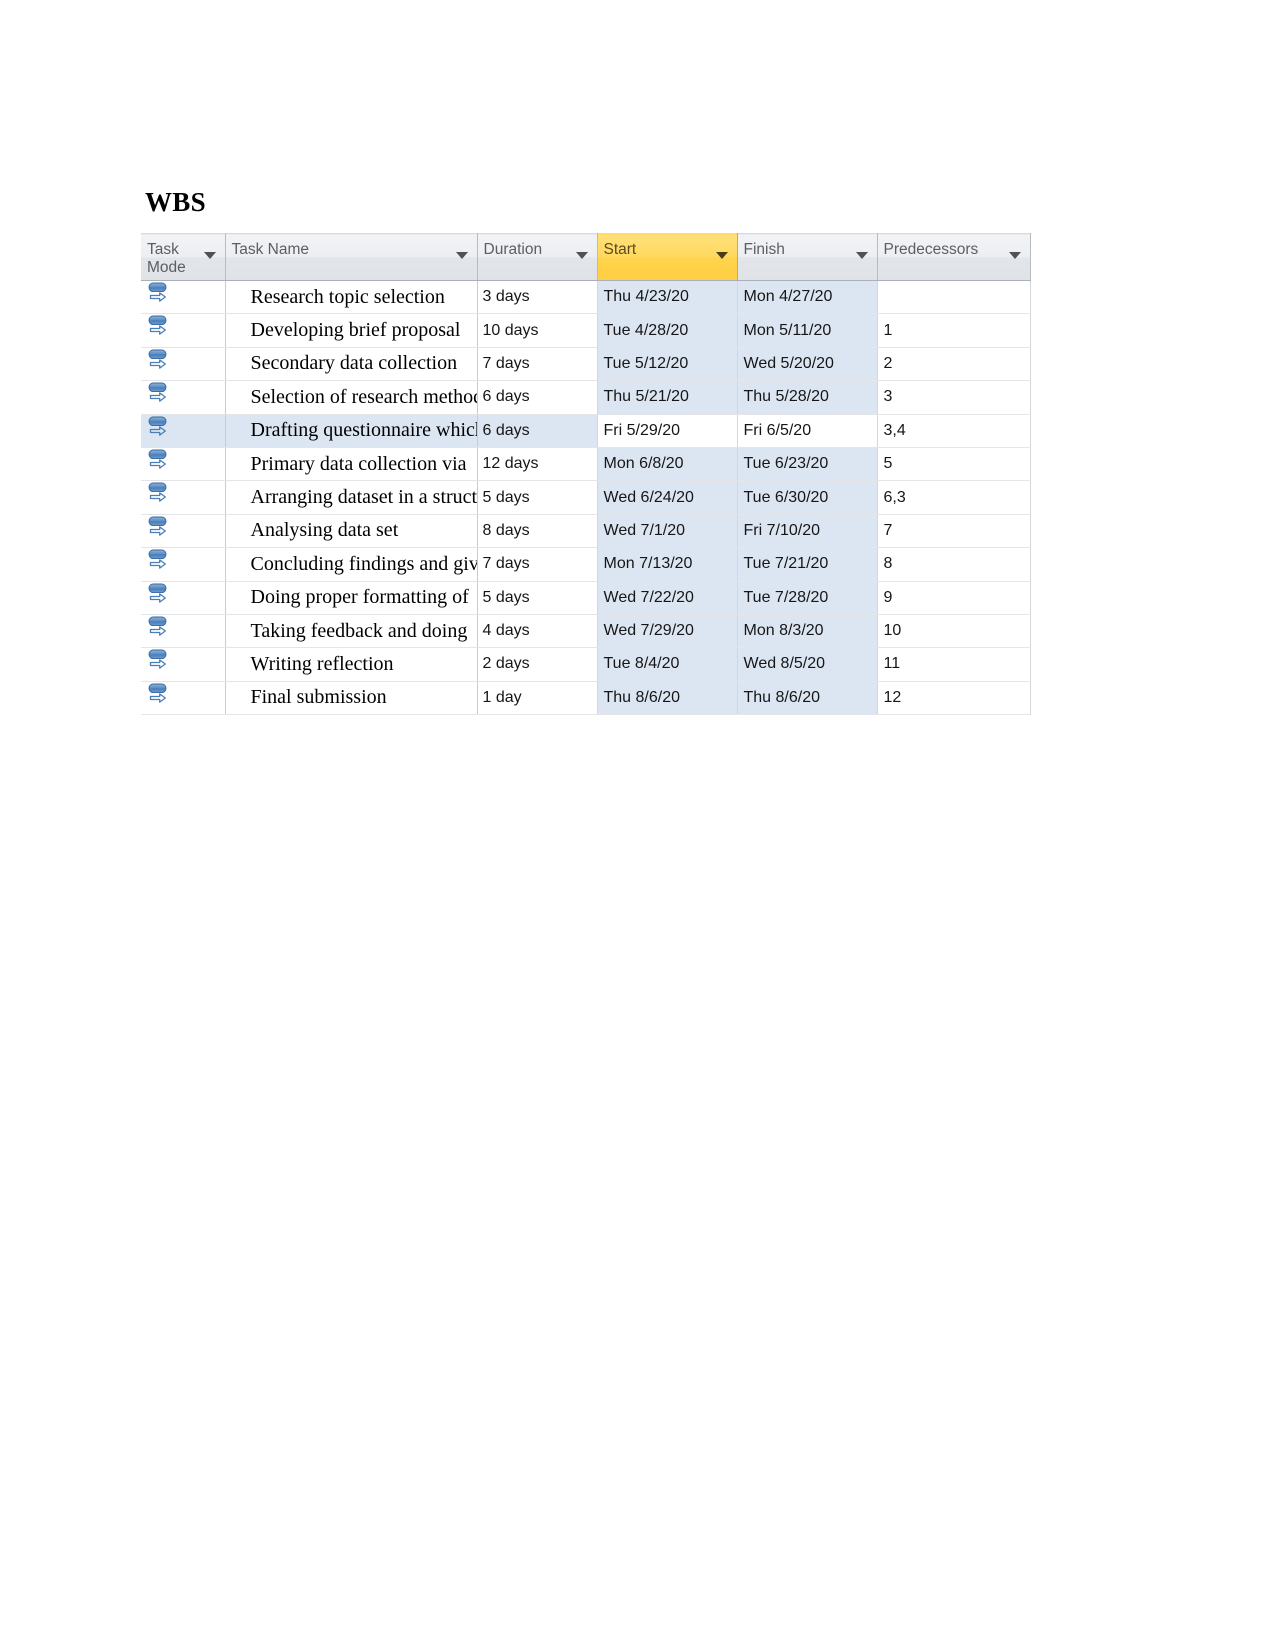 Image resolution: width=1275 pixels, height=1650 pixels. I want to click on column-header-task-mode: Task Mode, so click(183, 257).